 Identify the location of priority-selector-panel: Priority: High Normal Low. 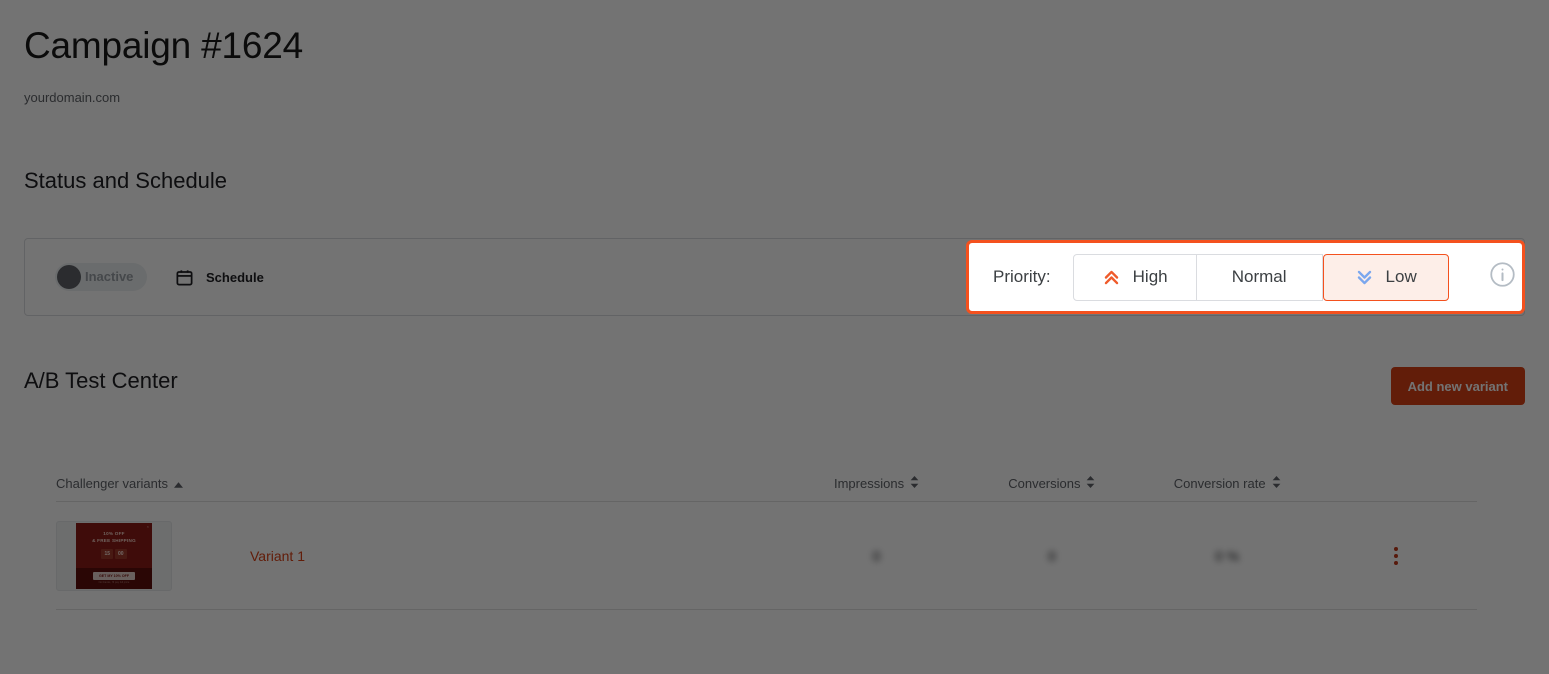
(1245, 277).